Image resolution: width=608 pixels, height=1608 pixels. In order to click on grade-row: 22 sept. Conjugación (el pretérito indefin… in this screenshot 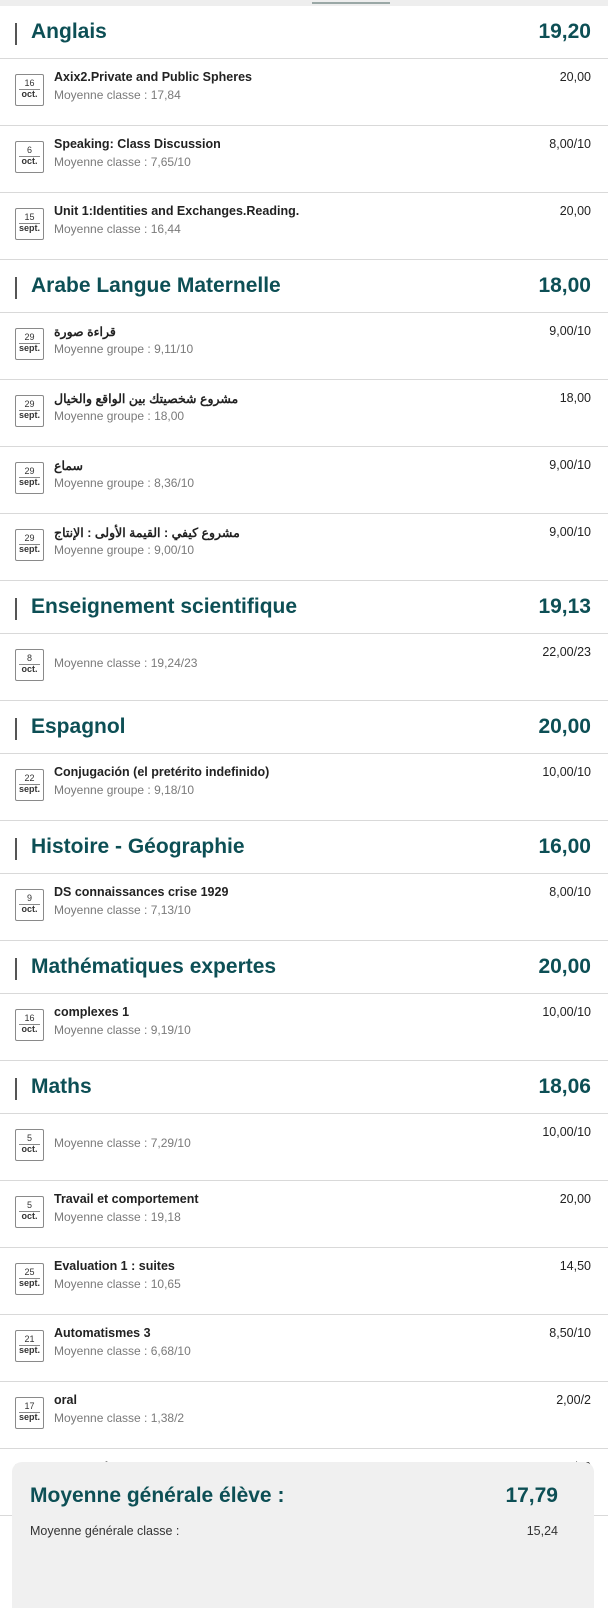, I will do `click(304, 787)`.